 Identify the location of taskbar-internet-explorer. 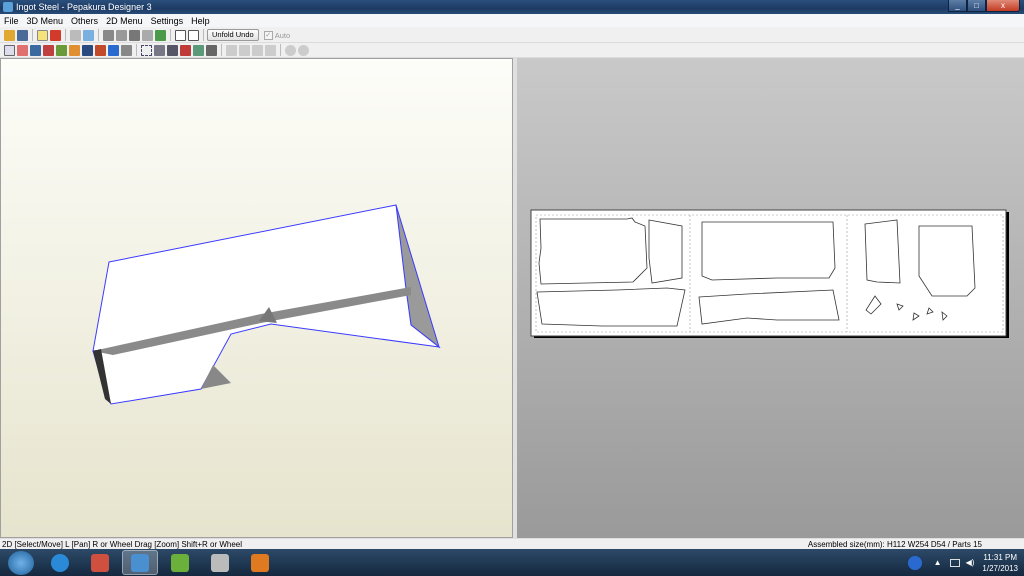
(60, 562).